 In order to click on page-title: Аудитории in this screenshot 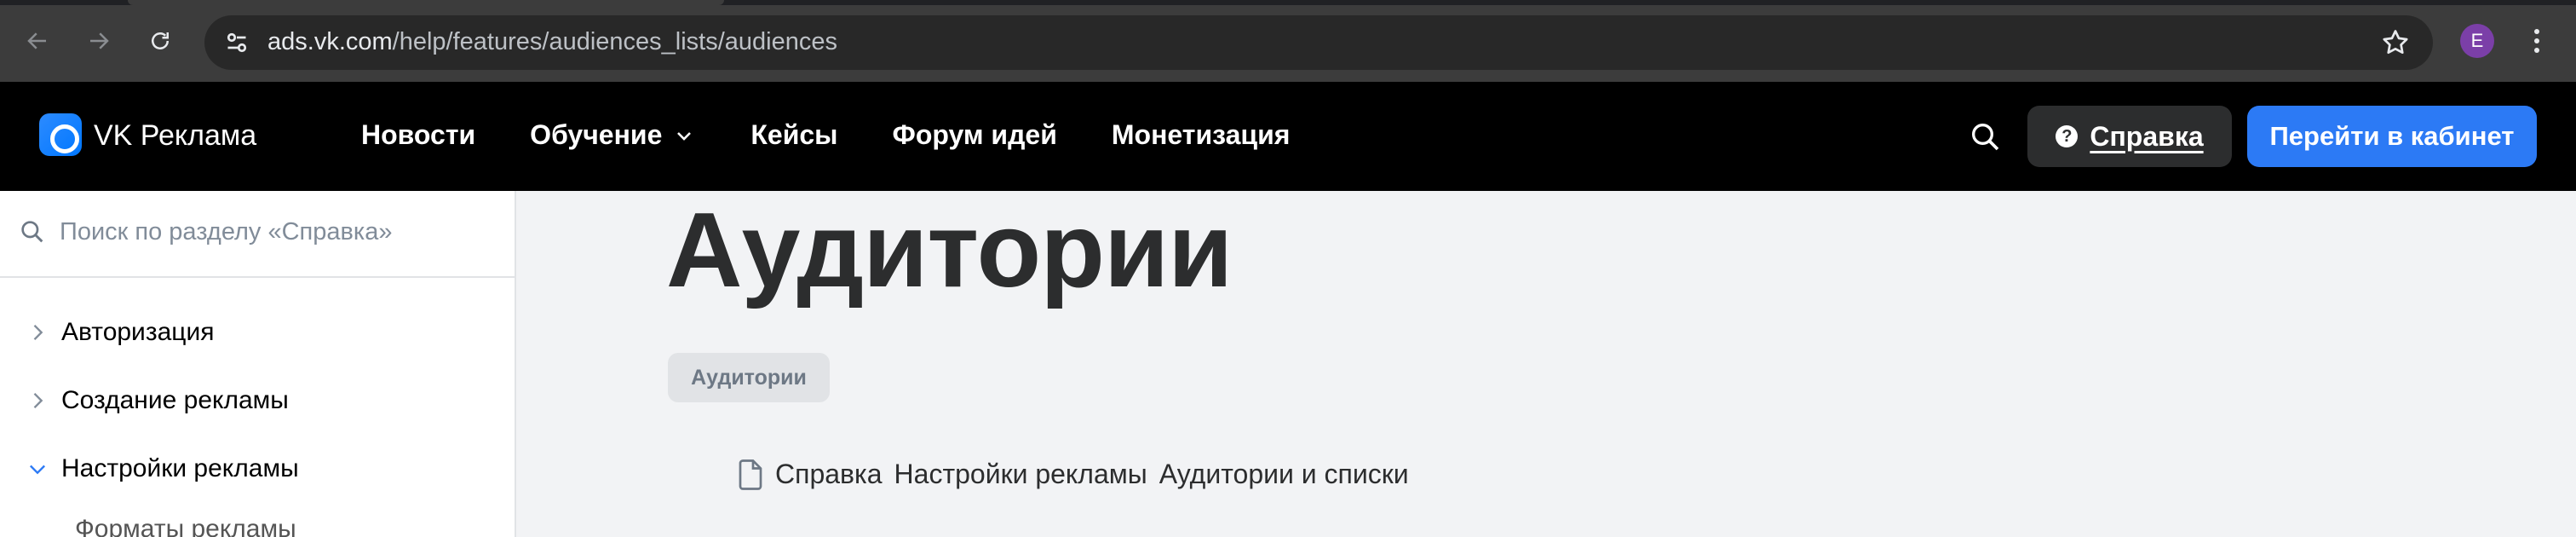, I will do `click(949, 250)`.